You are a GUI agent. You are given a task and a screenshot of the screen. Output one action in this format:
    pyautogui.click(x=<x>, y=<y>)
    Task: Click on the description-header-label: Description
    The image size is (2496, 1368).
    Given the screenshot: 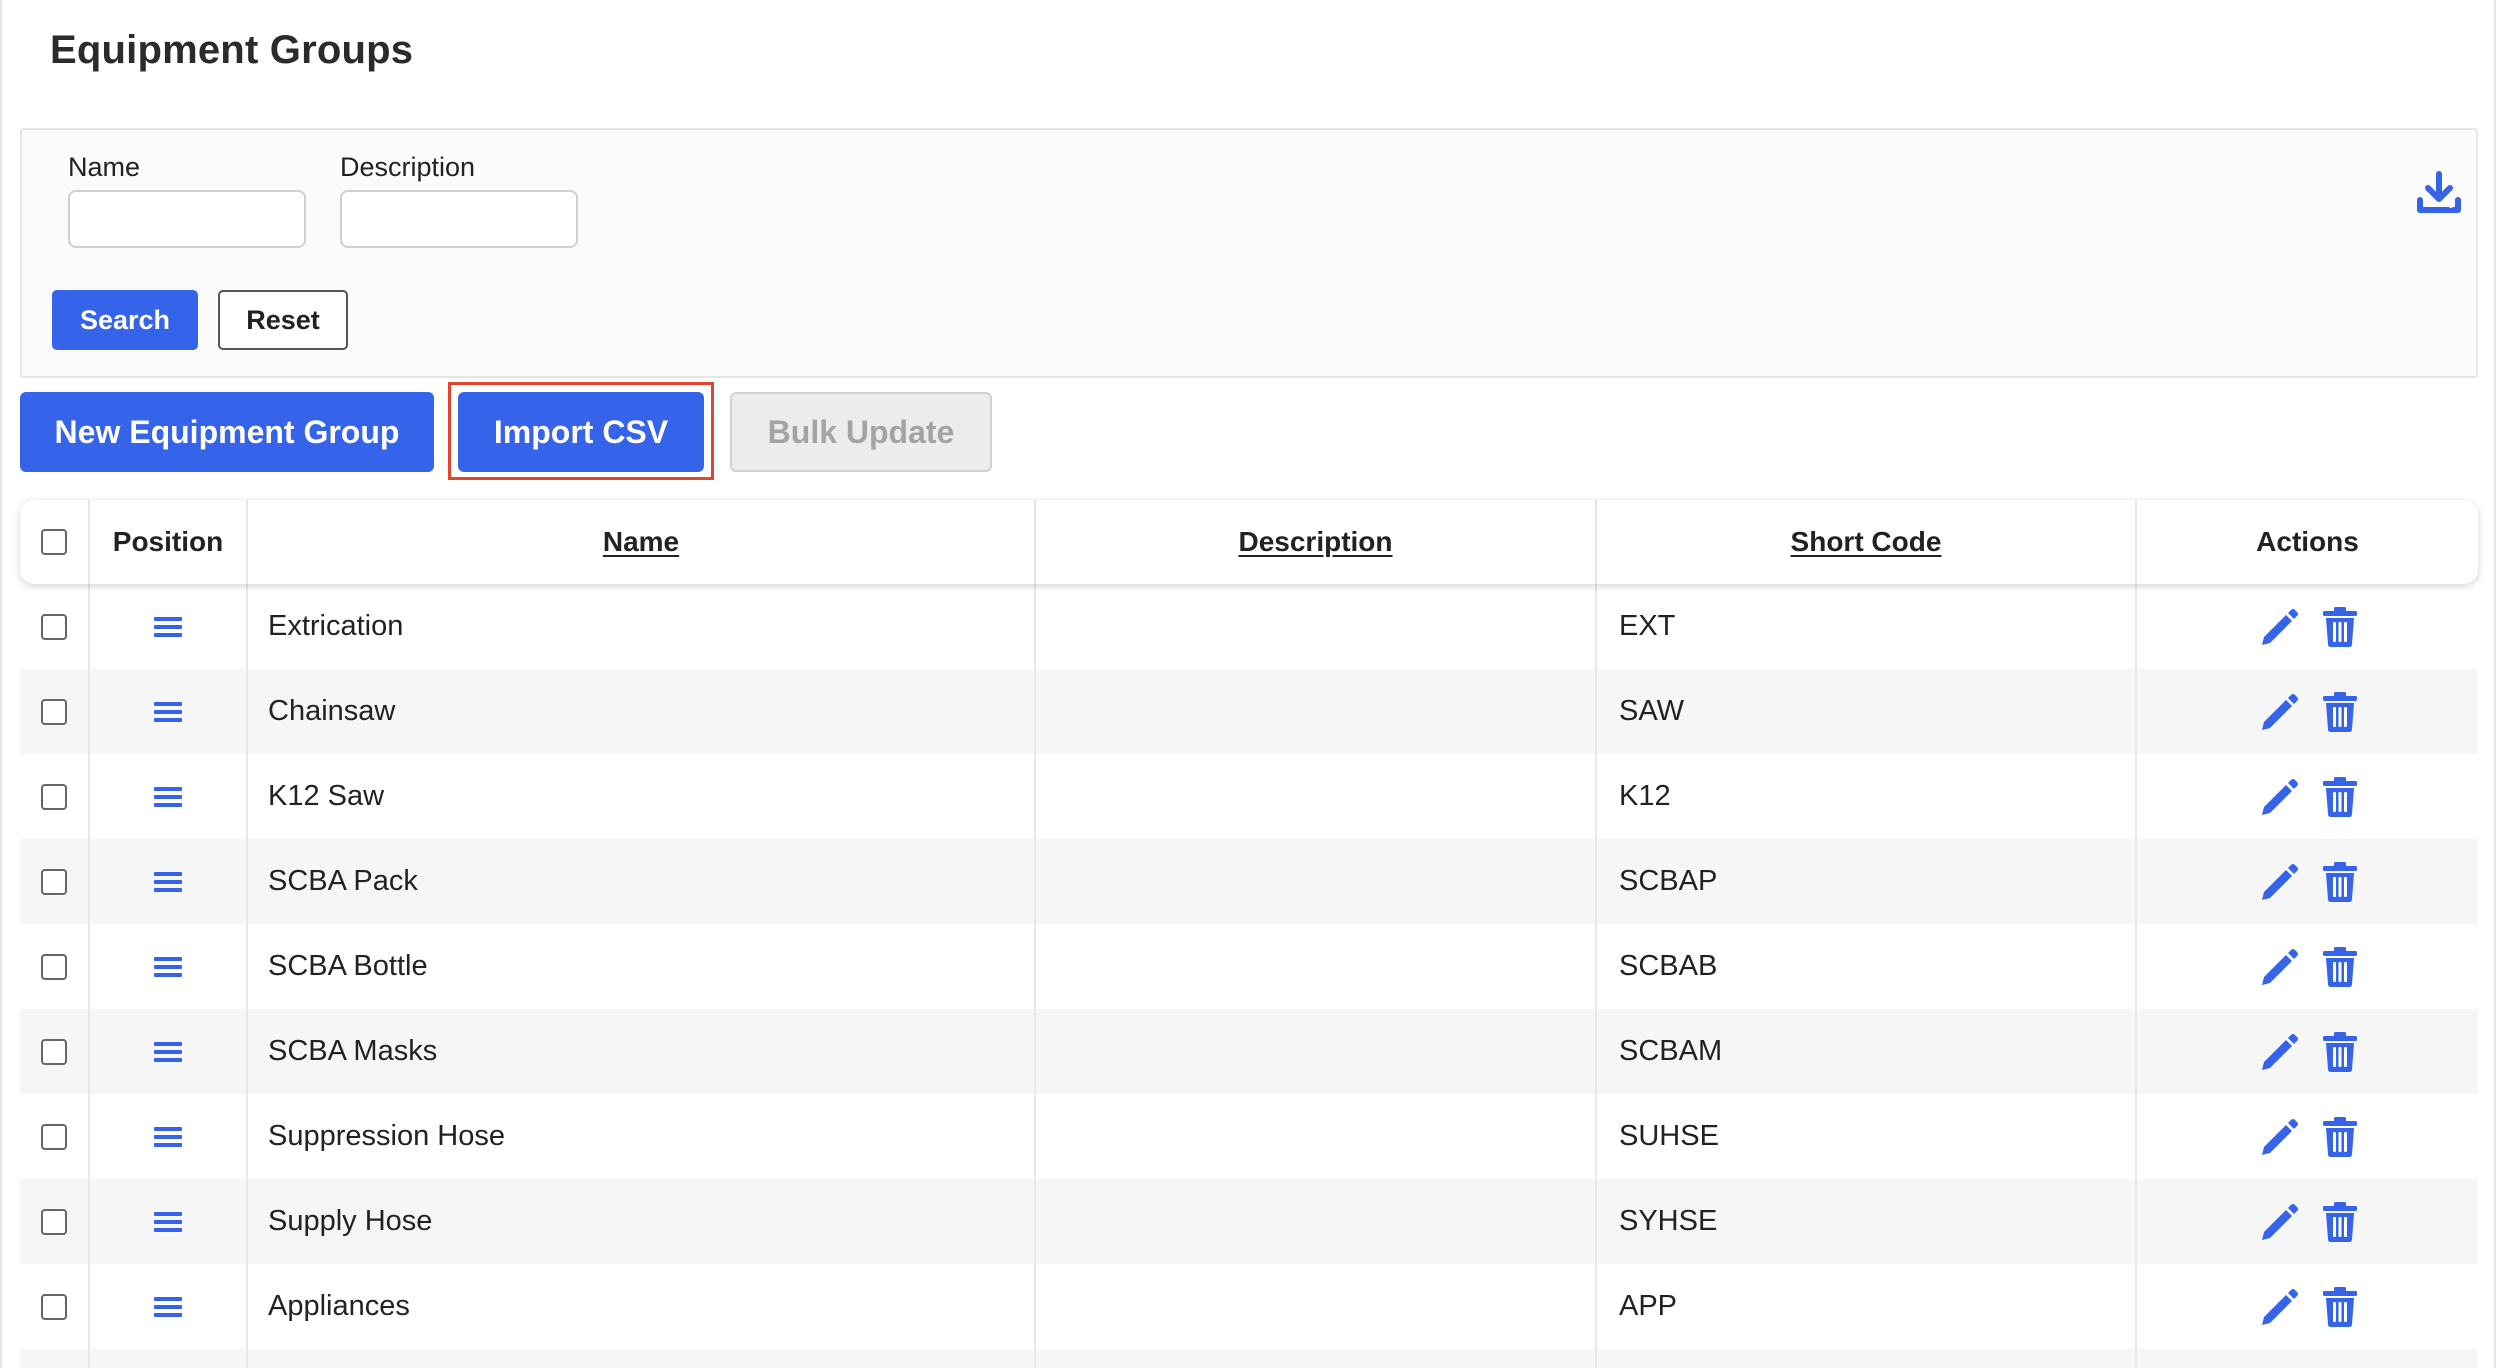 What is the action you would take?
    pyautogui.click(x=1315, y=542)
    